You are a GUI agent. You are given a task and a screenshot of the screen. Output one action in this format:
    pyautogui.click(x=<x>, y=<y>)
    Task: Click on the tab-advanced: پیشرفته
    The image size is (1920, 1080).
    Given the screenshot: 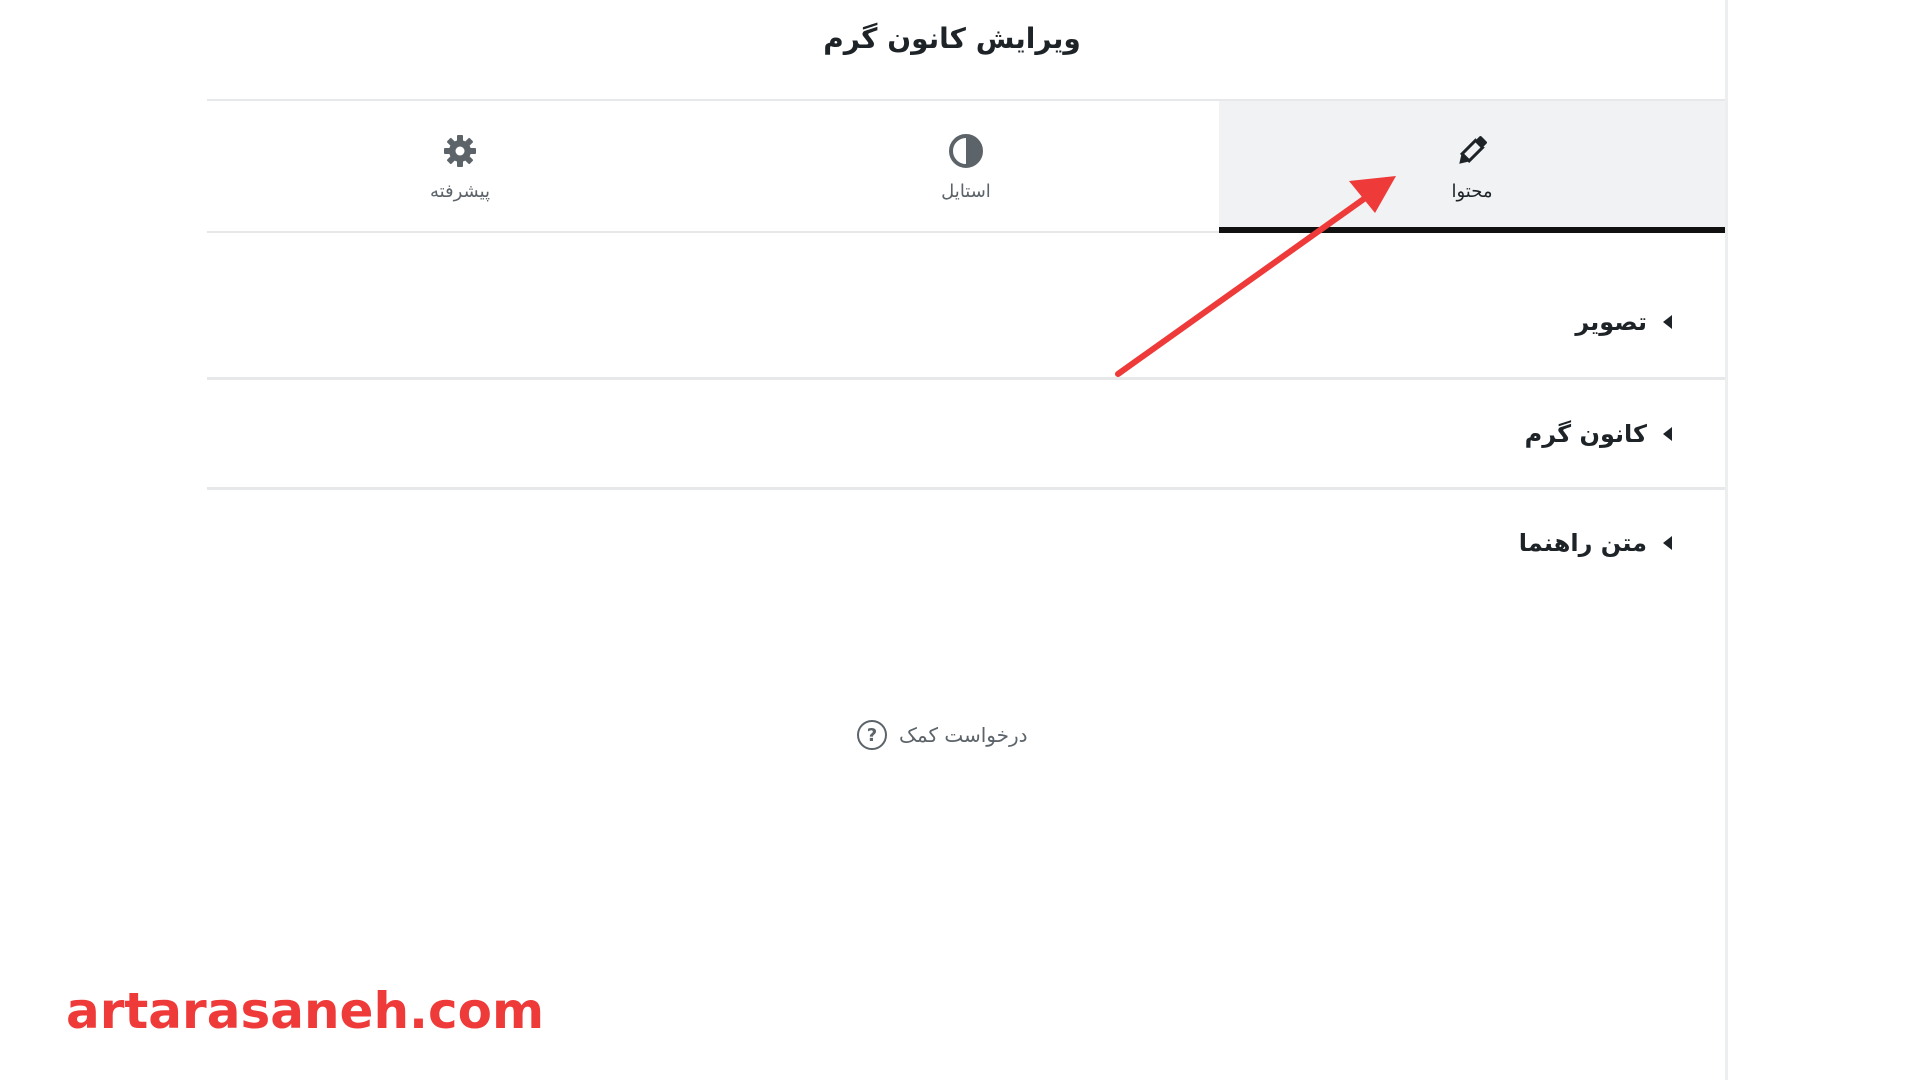 What is the action you would take?
    pyautogui.click(x=460, y=166)
    